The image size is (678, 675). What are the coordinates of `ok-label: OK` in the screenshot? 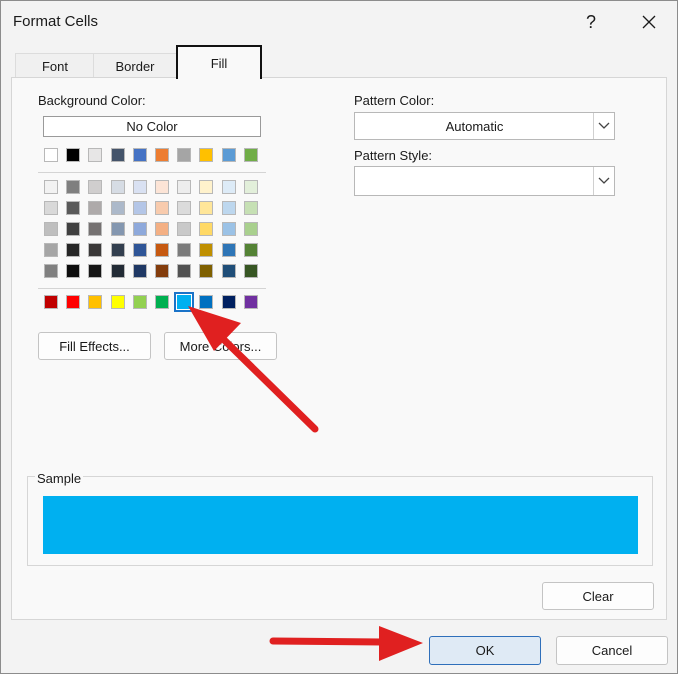 It's located at (485, 650).